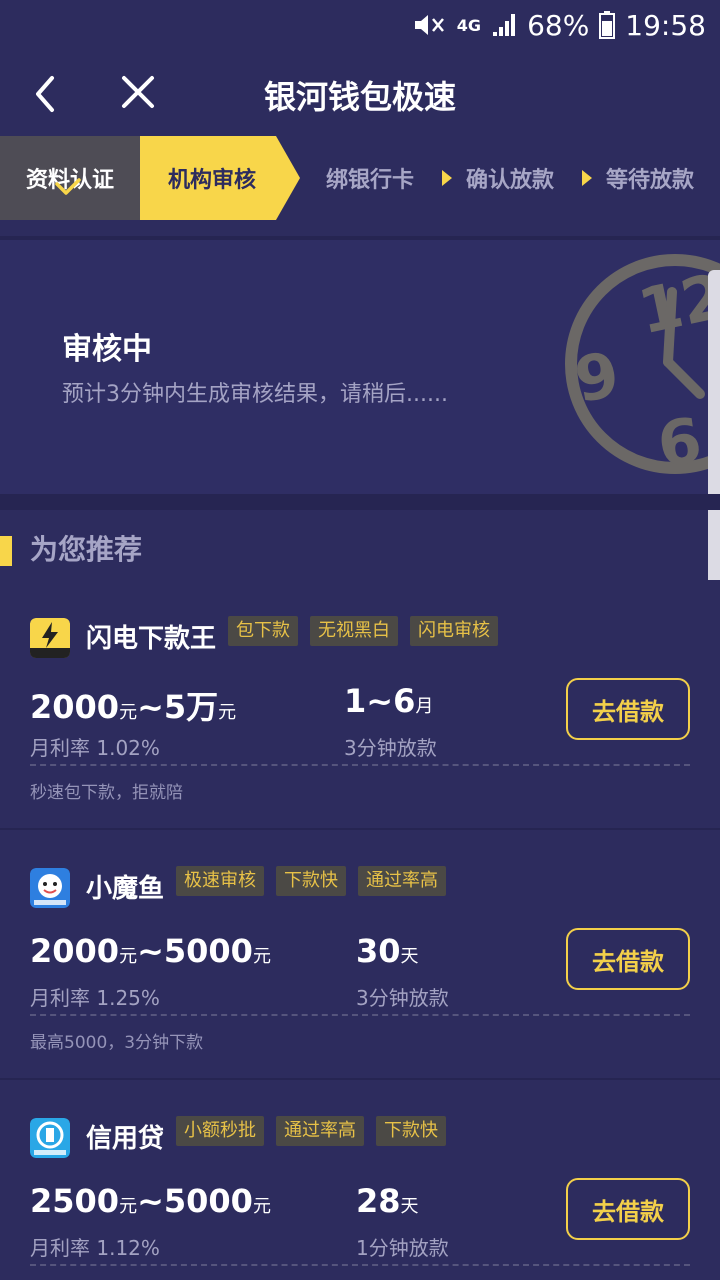  I want to click on step-label: 绑银行卡, so click(369, 180).